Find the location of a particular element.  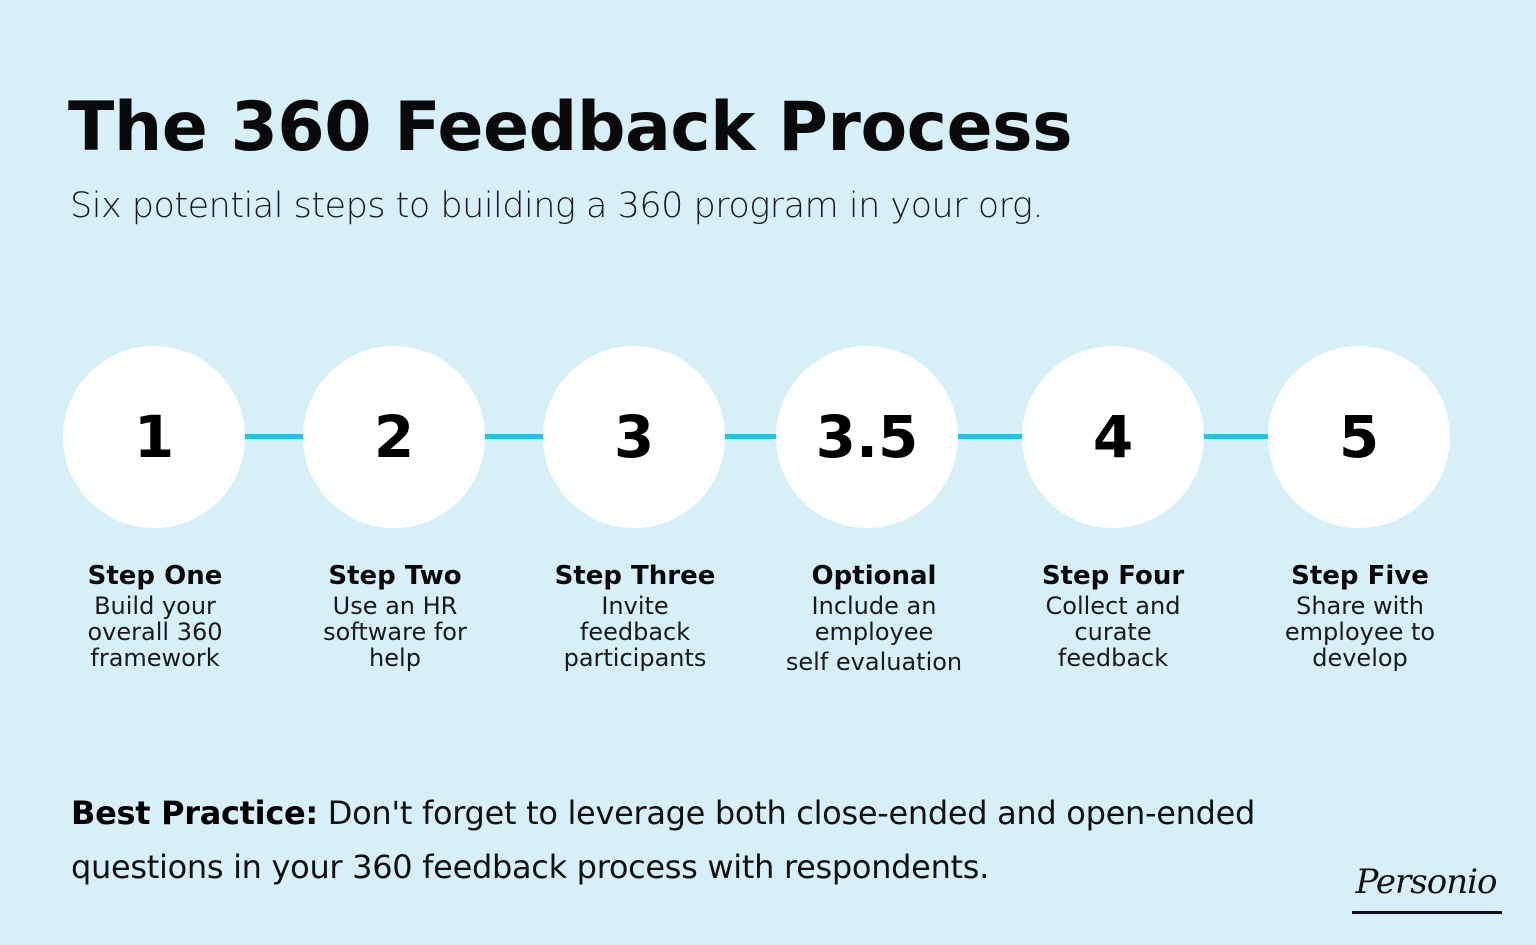

step-caption: Step Two Use an HR software for help is located at coordinates (395, 615).